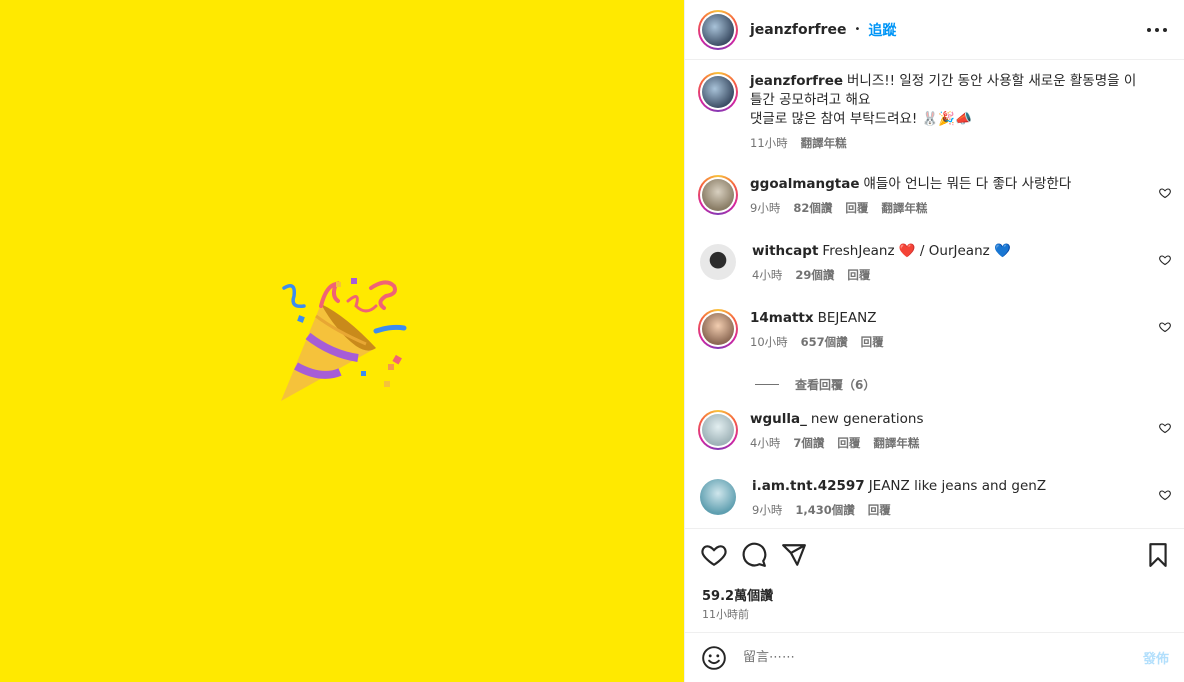 This screenshot has height=682, width=1184. What do you see at coordinates (934, 30) in the screenshot?
I see `post-header: jeanzforfree • 追蹤` at bounding box center [934, 30].